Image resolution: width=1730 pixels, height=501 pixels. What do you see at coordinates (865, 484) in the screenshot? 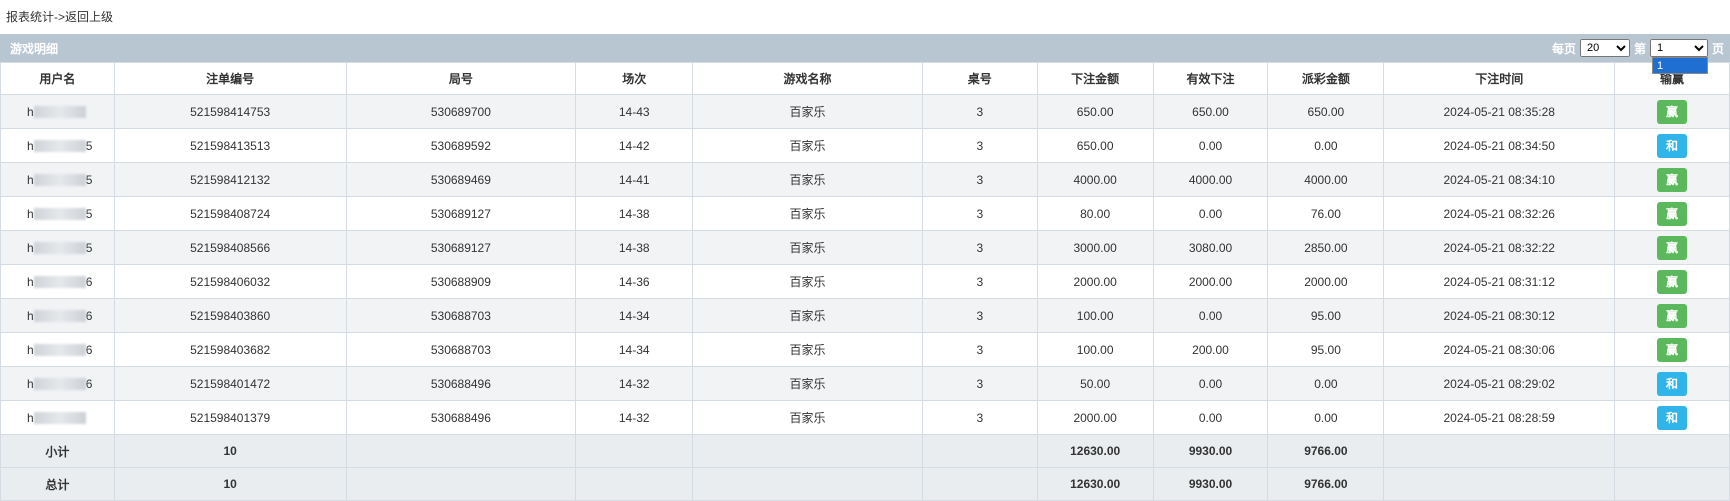
I see `total-row: 总计 10 12630.00 9930.00 9766.00` at bounding box center [865, 484].